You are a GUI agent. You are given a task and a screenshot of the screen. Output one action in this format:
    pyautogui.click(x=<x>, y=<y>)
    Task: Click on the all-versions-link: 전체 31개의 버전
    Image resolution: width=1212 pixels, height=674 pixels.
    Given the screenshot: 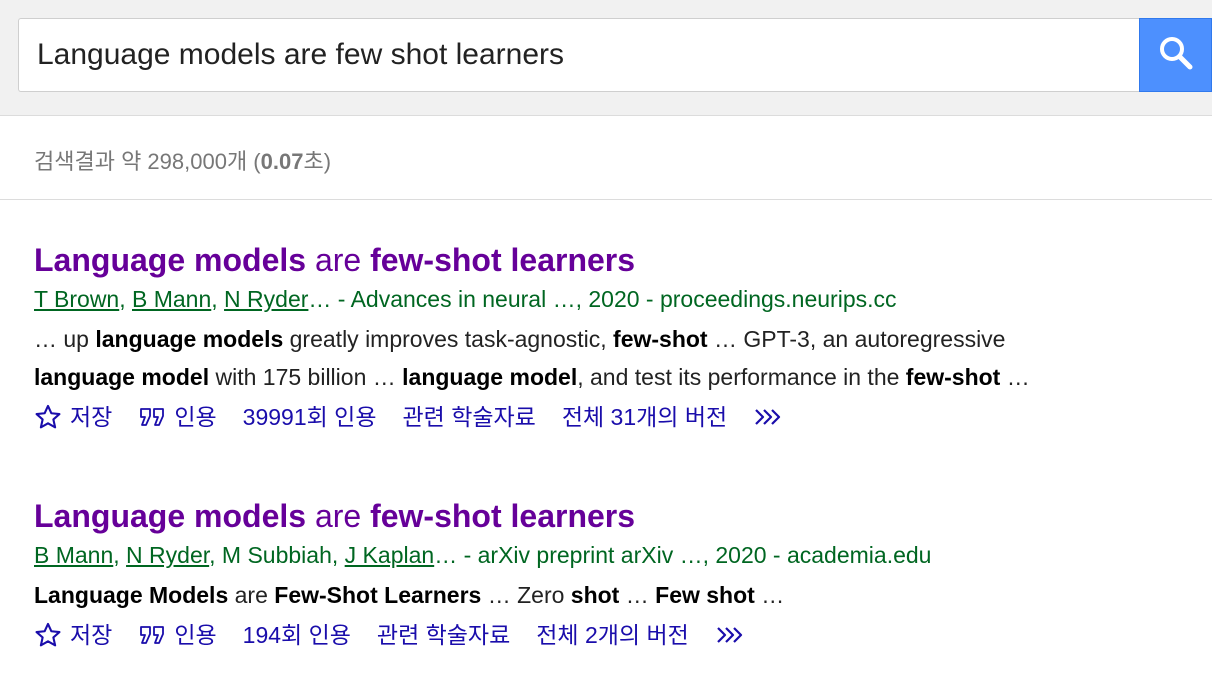 What is the action you would take?
    pyautogui.click(x=644, y=417)
    